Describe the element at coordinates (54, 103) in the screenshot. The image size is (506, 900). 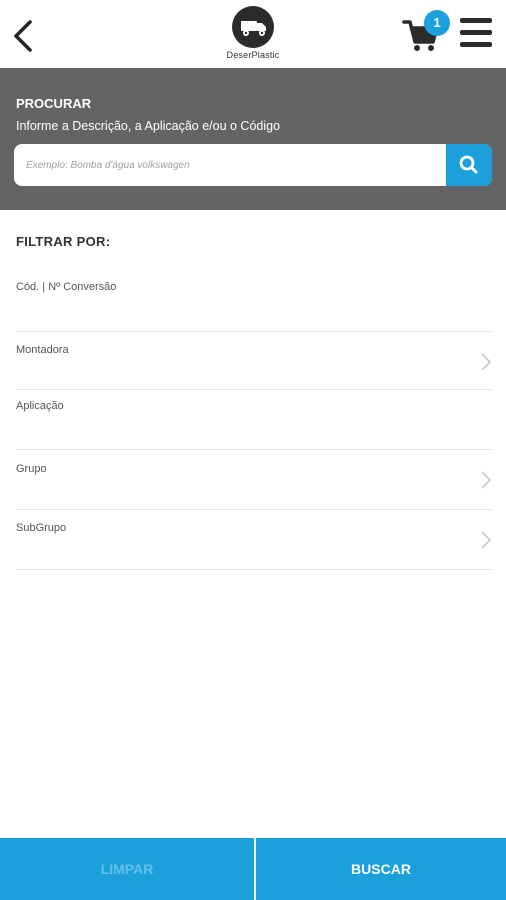
I see `search-title: PROCURAR` at that location.